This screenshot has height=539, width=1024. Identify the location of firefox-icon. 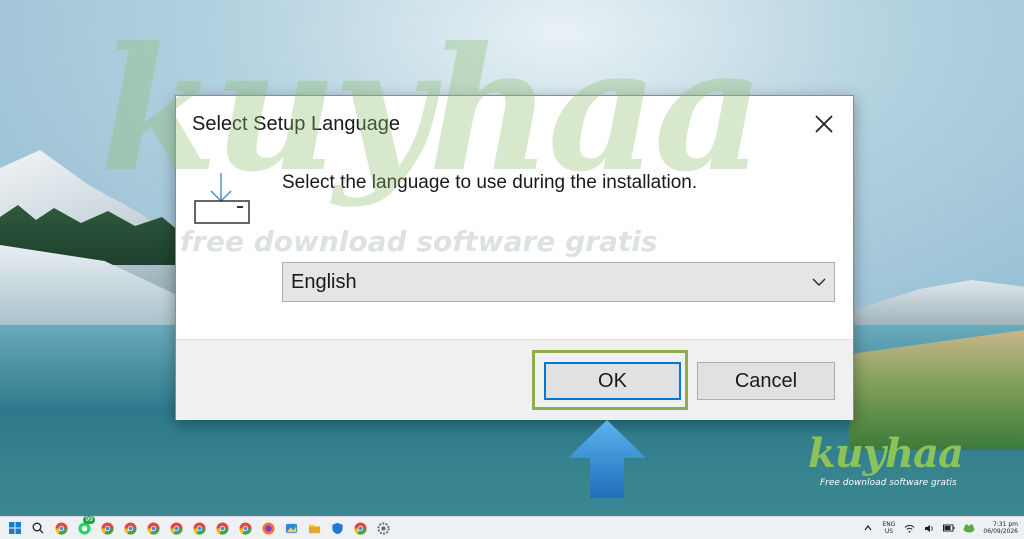
(268, 528).